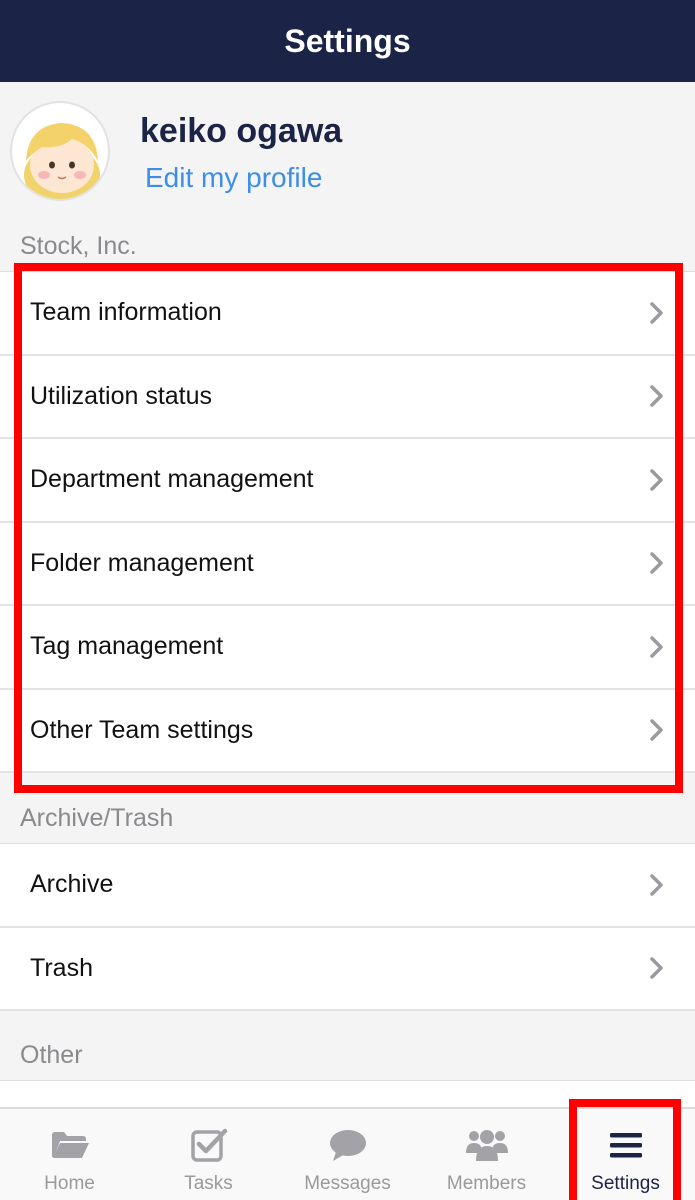 This screenshot has width=695, height=1200. What do you see at coordinates (347, 969) in the screenshot?
I see `trash-row: Trash` at bounding box center [347, 969].